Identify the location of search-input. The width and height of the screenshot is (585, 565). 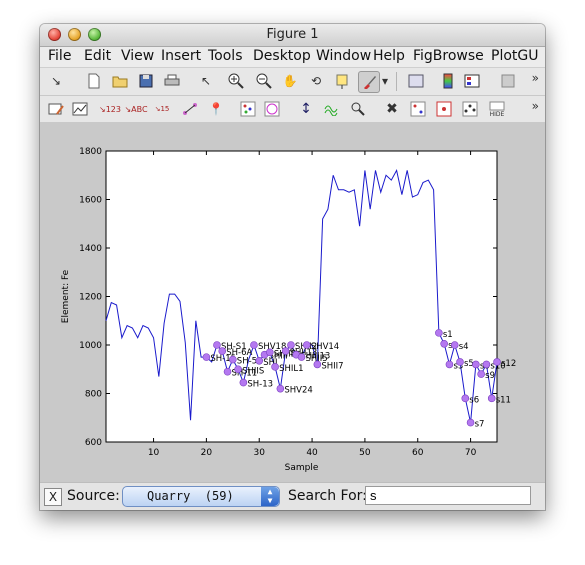
(448, 495).